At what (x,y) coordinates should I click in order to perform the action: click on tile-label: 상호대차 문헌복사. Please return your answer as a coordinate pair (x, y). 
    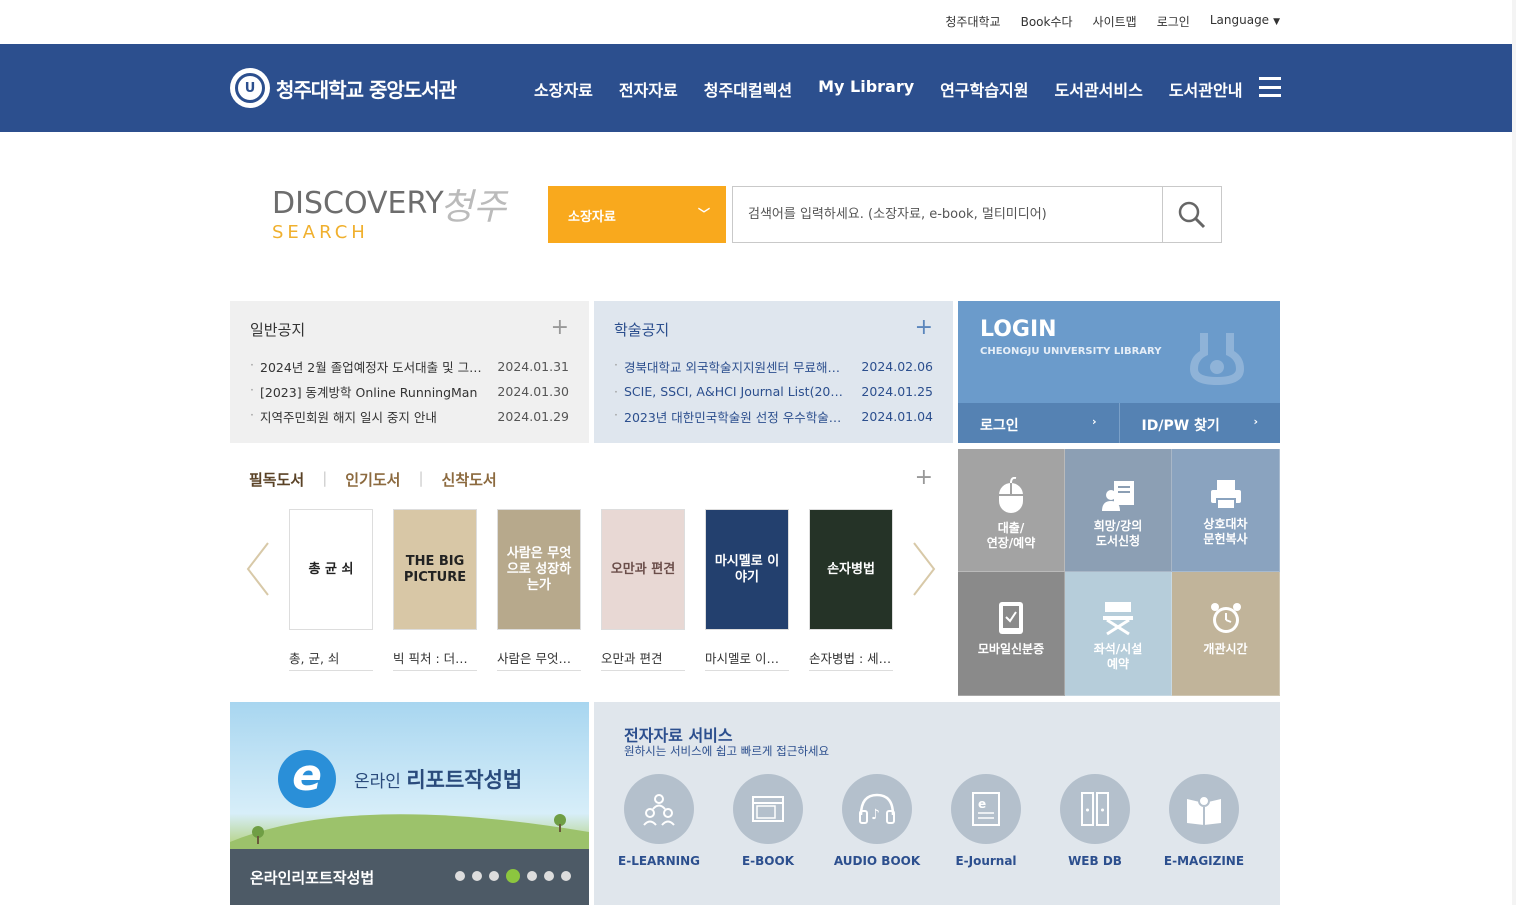
    Looking at the image, I should click on (1225, 531).